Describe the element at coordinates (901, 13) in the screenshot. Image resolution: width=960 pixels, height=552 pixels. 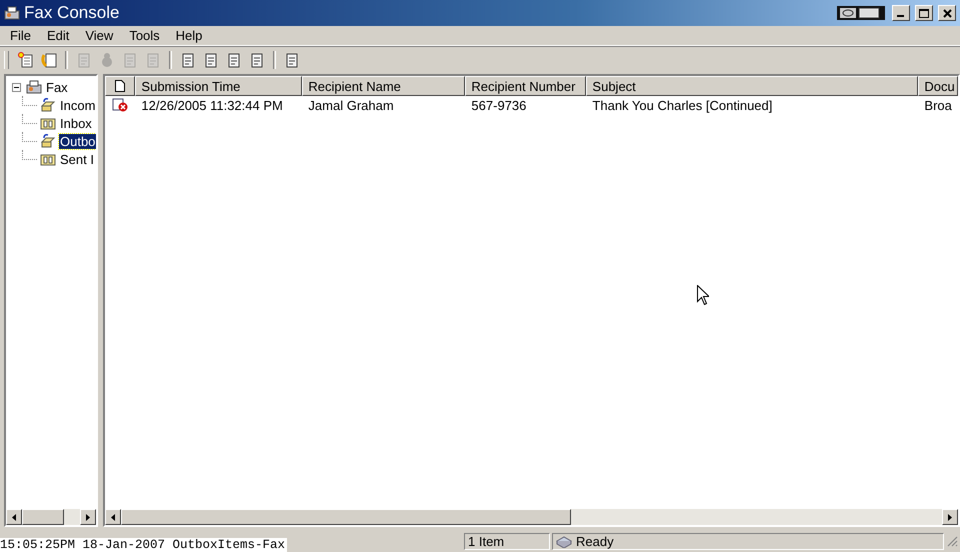
I see `minimize-button` at that location.